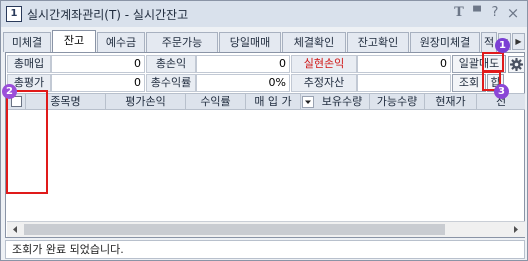  What do you see at coordinates (404, 64) in the screenshot?
I see `realized-pl-value: 0` at bounding box center [404, 64].